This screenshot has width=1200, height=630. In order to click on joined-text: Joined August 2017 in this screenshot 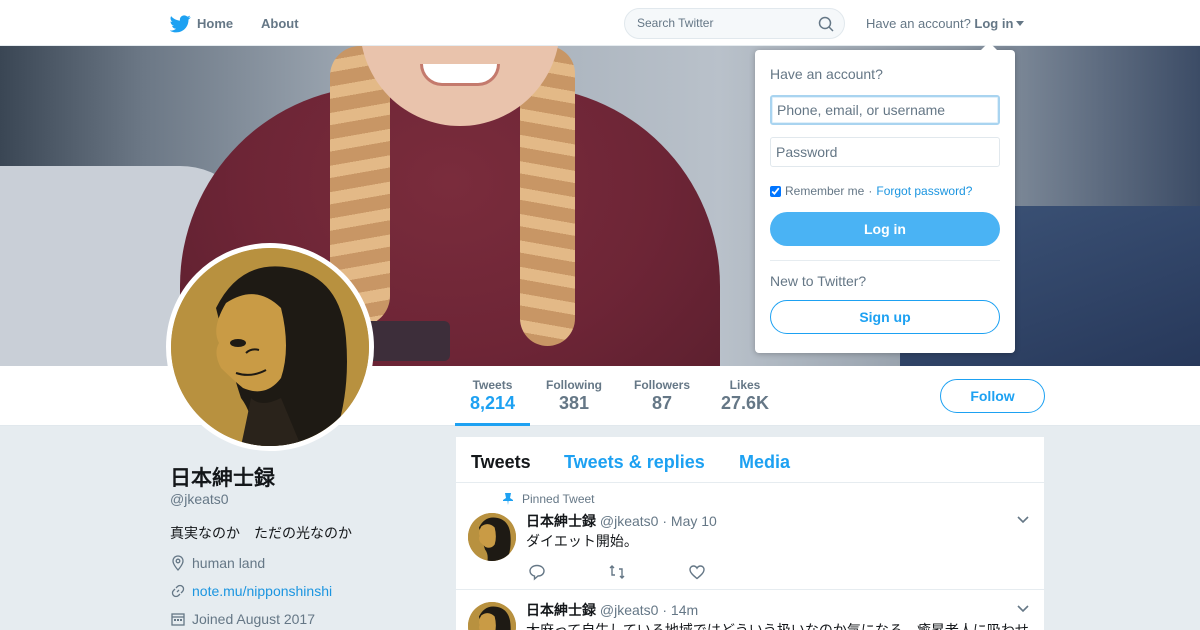, I will do `click(253, 619)`.